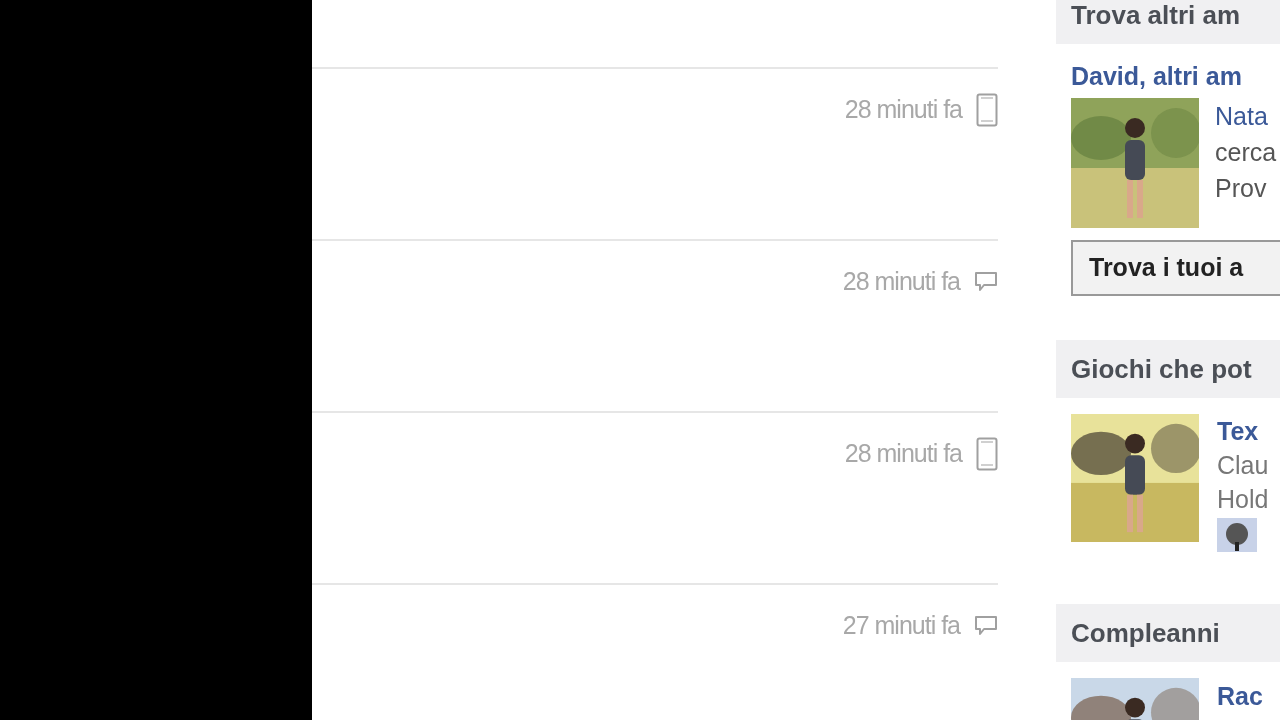 The image size is (1280, 720). Describe the element at coordinates (1243, 499) in the screenshot. I see `game-text: Hold` at that location.